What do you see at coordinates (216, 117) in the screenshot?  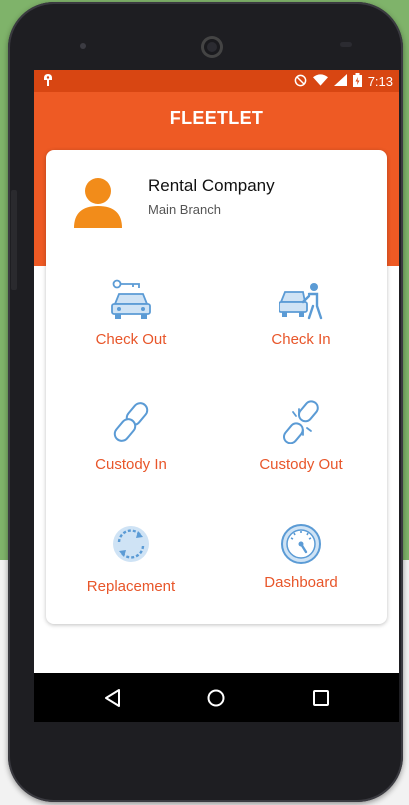 I see `app-title: FLEETLET` at bounding box center [216, 117].